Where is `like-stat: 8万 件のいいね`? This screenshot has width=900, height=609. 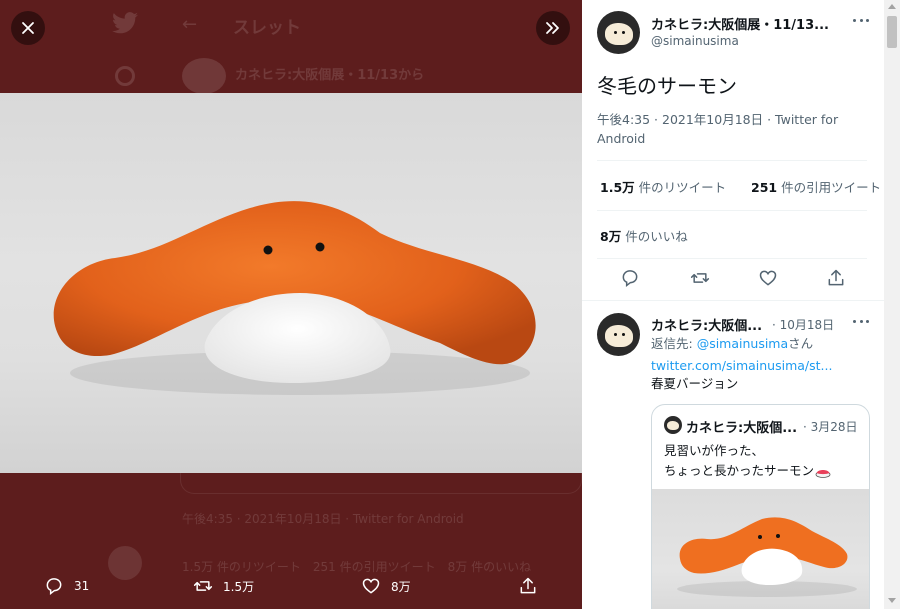
like-stat: 8万 件のいいね is located at coordinates (644, 235).